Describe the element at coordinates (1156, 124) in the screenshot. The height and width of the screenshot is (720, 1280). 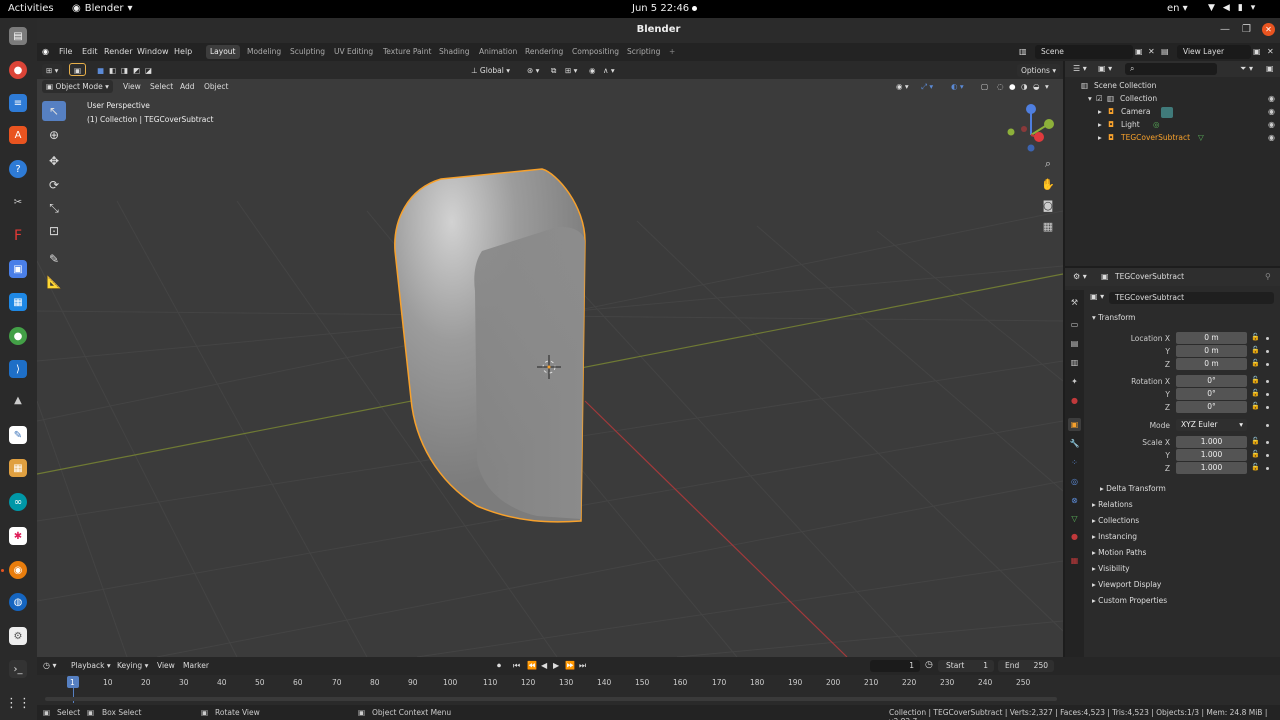
I see `light-data-icon: ◎` at that location.